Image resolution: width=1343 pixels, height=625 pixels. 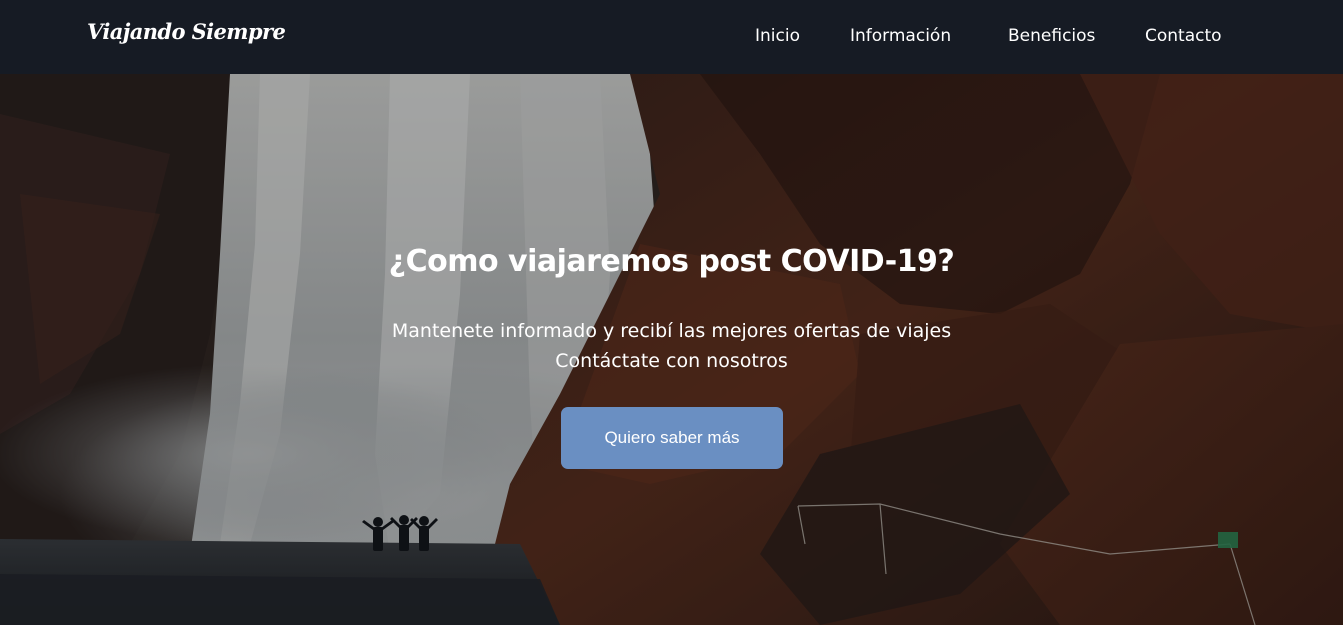 I want to click on quiero-saber-mas-button: Quiero saber más, so click(x=672, y=438).